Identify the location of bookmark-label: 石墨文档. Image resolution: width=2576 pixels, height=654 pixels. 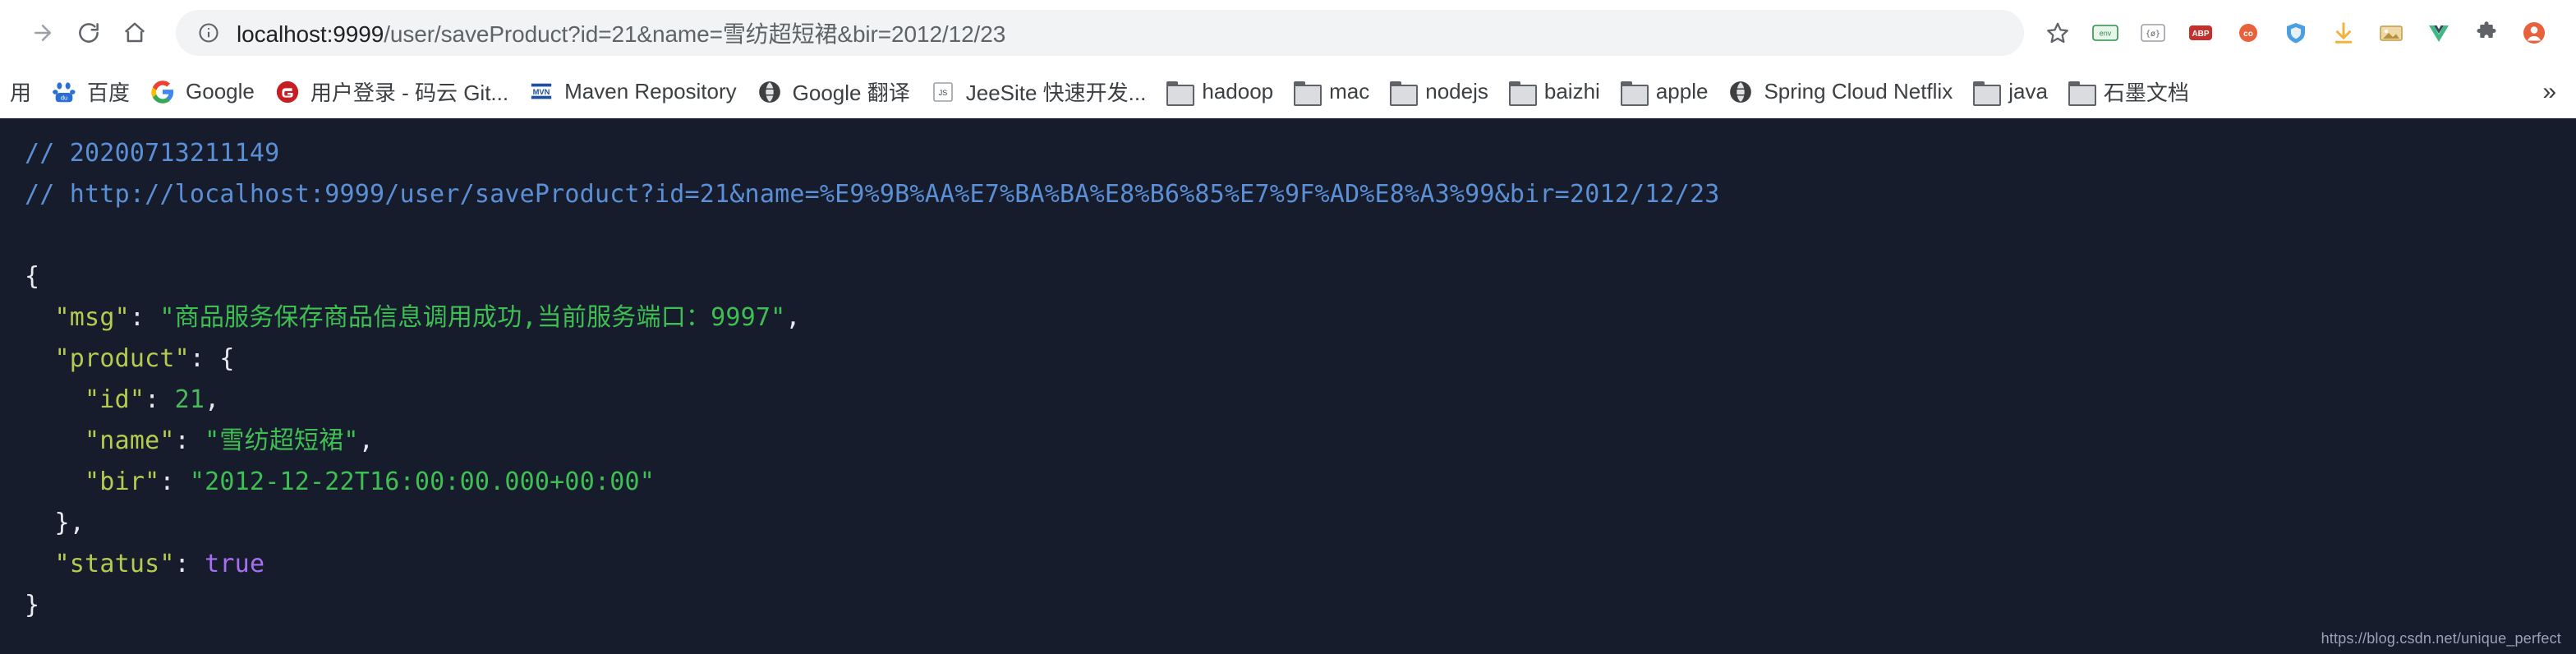
(2146, 93).